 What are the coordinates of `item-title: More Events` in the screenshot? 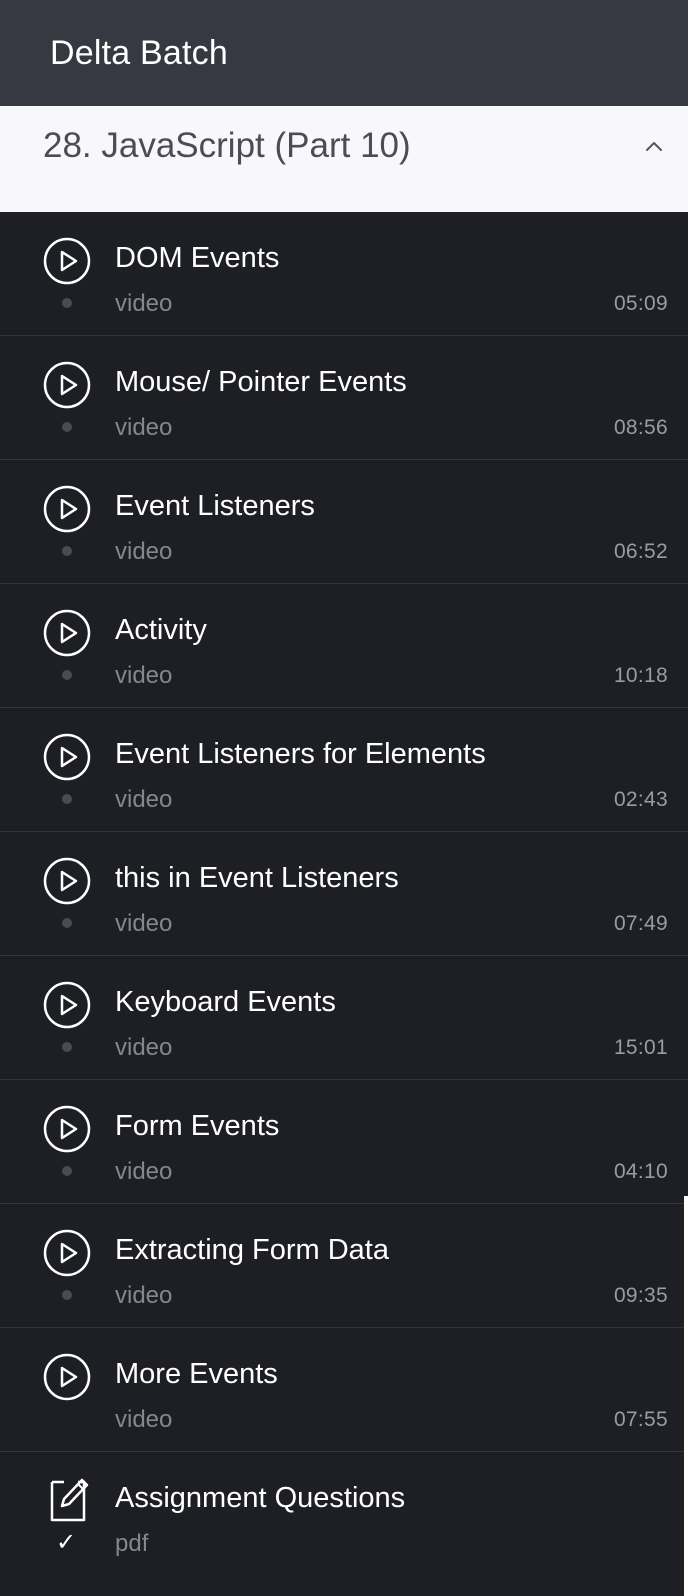 It's located at (196, 1374).